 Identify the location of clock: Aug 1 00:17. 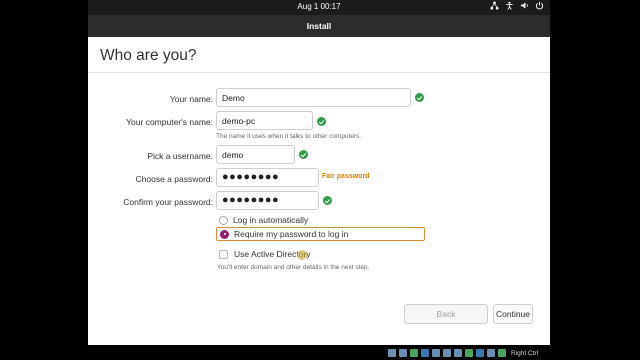
(319, 6).